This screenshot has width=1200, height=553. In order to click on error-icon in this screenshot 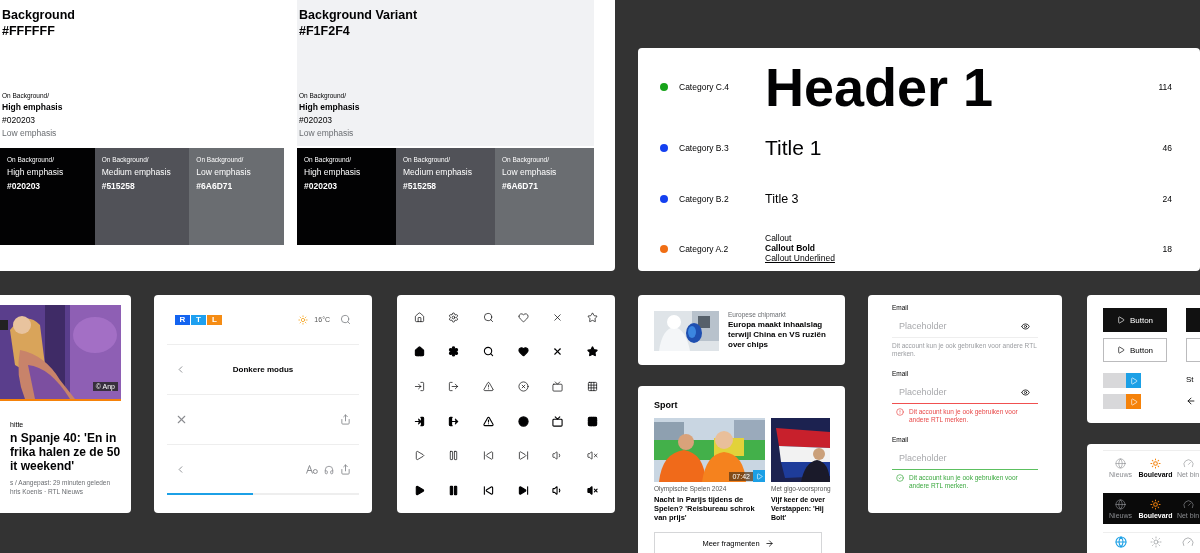, I will do `click(900, 412)`.